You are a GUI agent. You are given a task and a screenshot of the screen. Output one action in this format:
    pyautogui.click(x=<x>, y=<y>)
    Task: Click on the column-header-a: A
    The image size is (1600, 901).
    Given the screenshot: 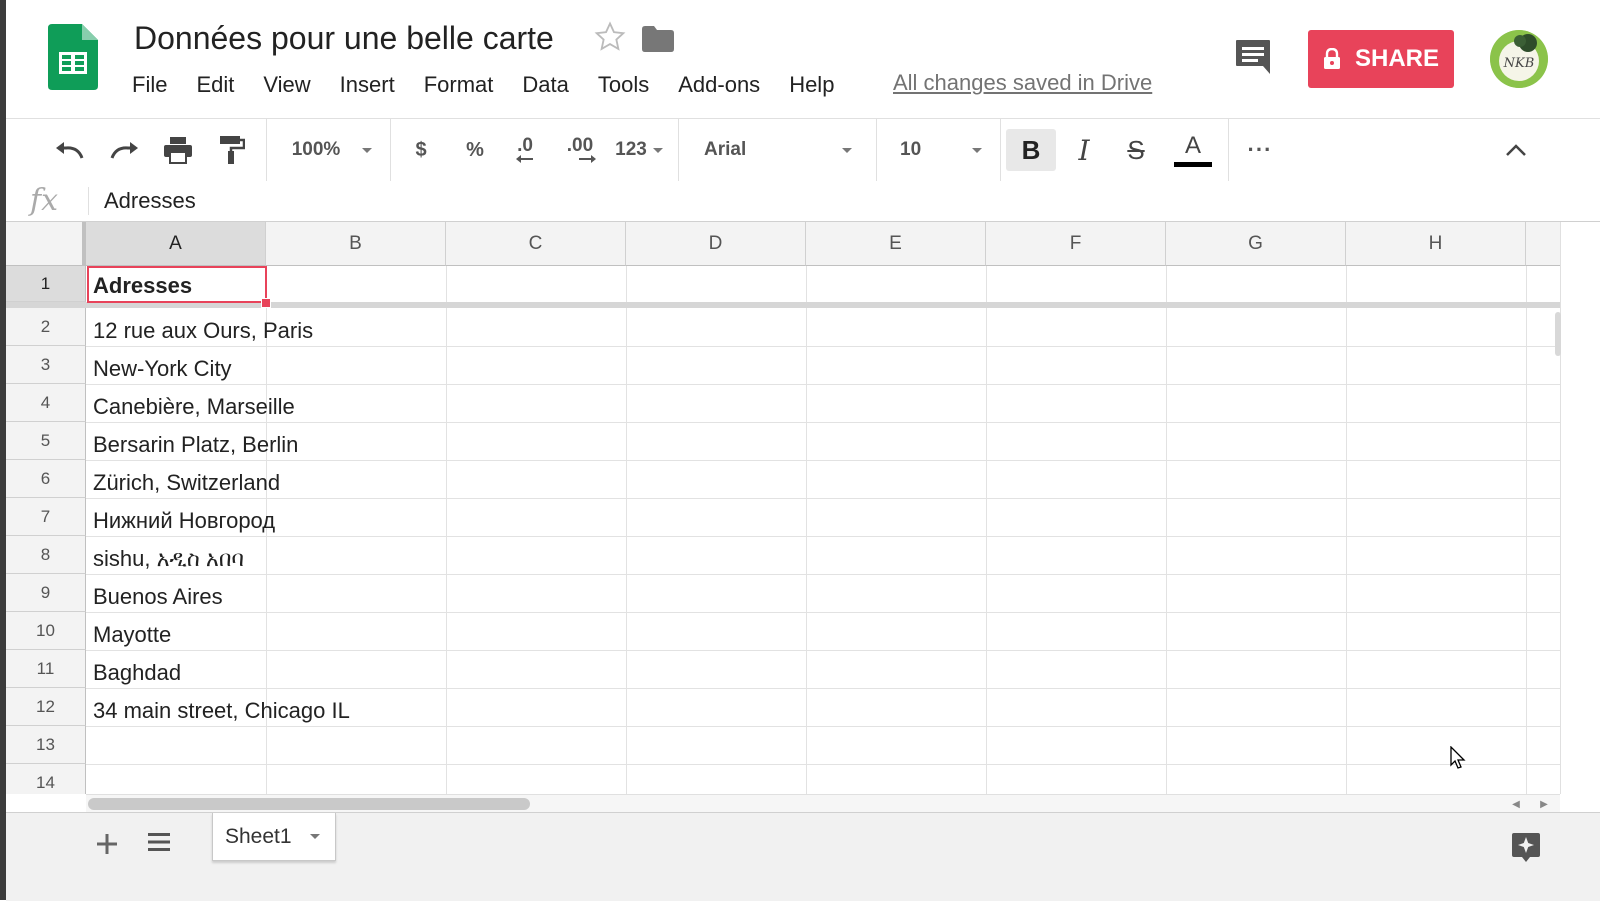 What is the action you would take?
    pyautogui.click(x=176, y=244)
    